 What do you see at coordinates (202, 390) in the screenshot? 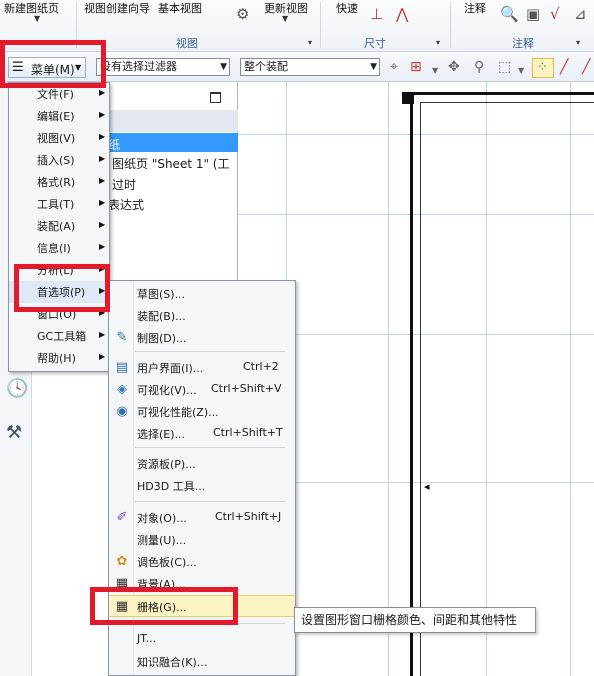
I see `pref-item-visualization: ◈ 可视化(V)... Ctrl+Shift+V` at bounding box center [202, 390].